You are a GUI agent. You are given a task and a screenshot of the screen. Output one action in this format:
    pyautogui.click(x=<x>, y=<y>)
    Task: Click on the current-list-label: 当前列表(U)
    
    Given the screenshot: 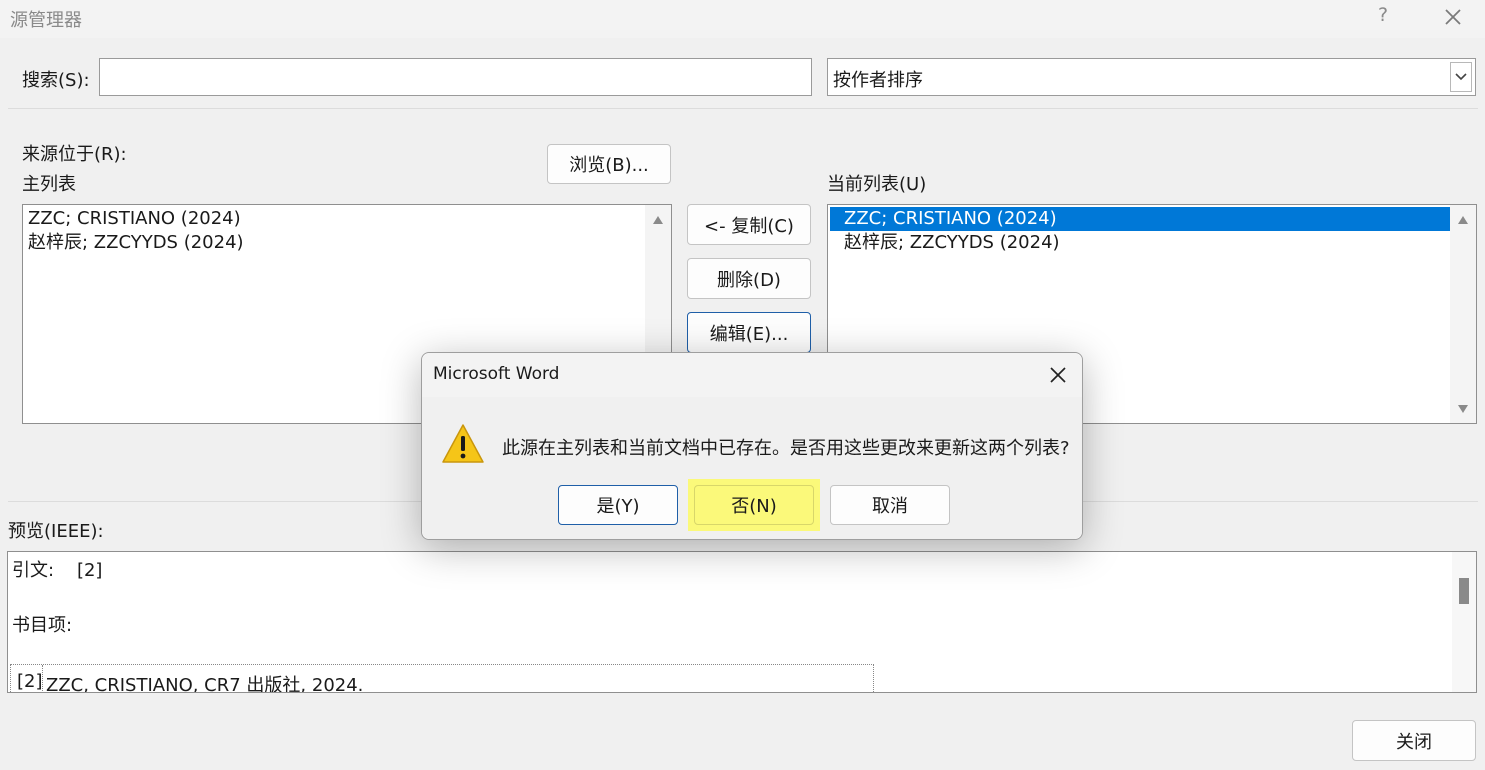 What is the action you would take?
    pyautogui.click(x=877, y=184)
    